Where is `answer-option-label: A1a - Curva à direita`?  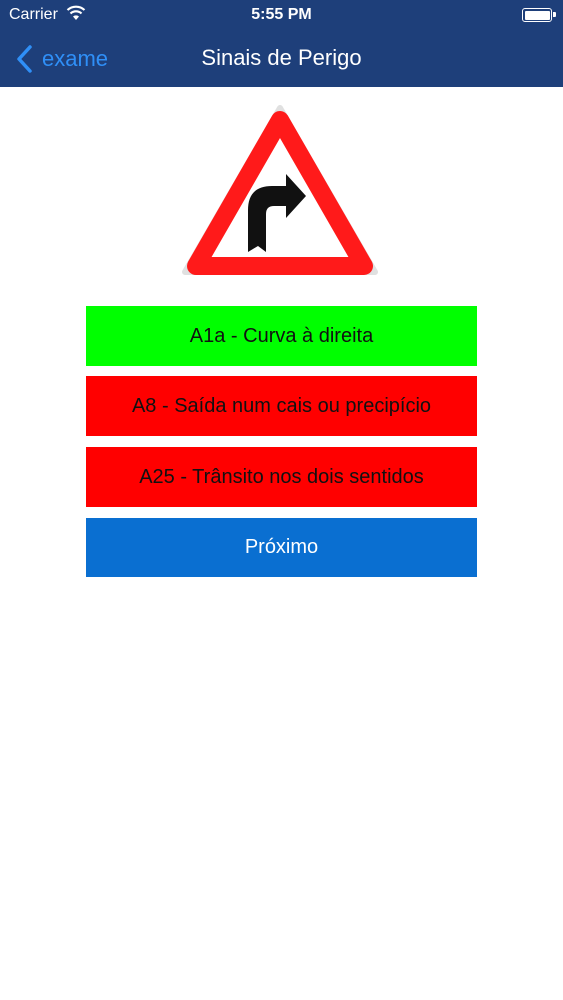 answer-option-label: A1a - Curva à direita is located at coordinates (281, 335).